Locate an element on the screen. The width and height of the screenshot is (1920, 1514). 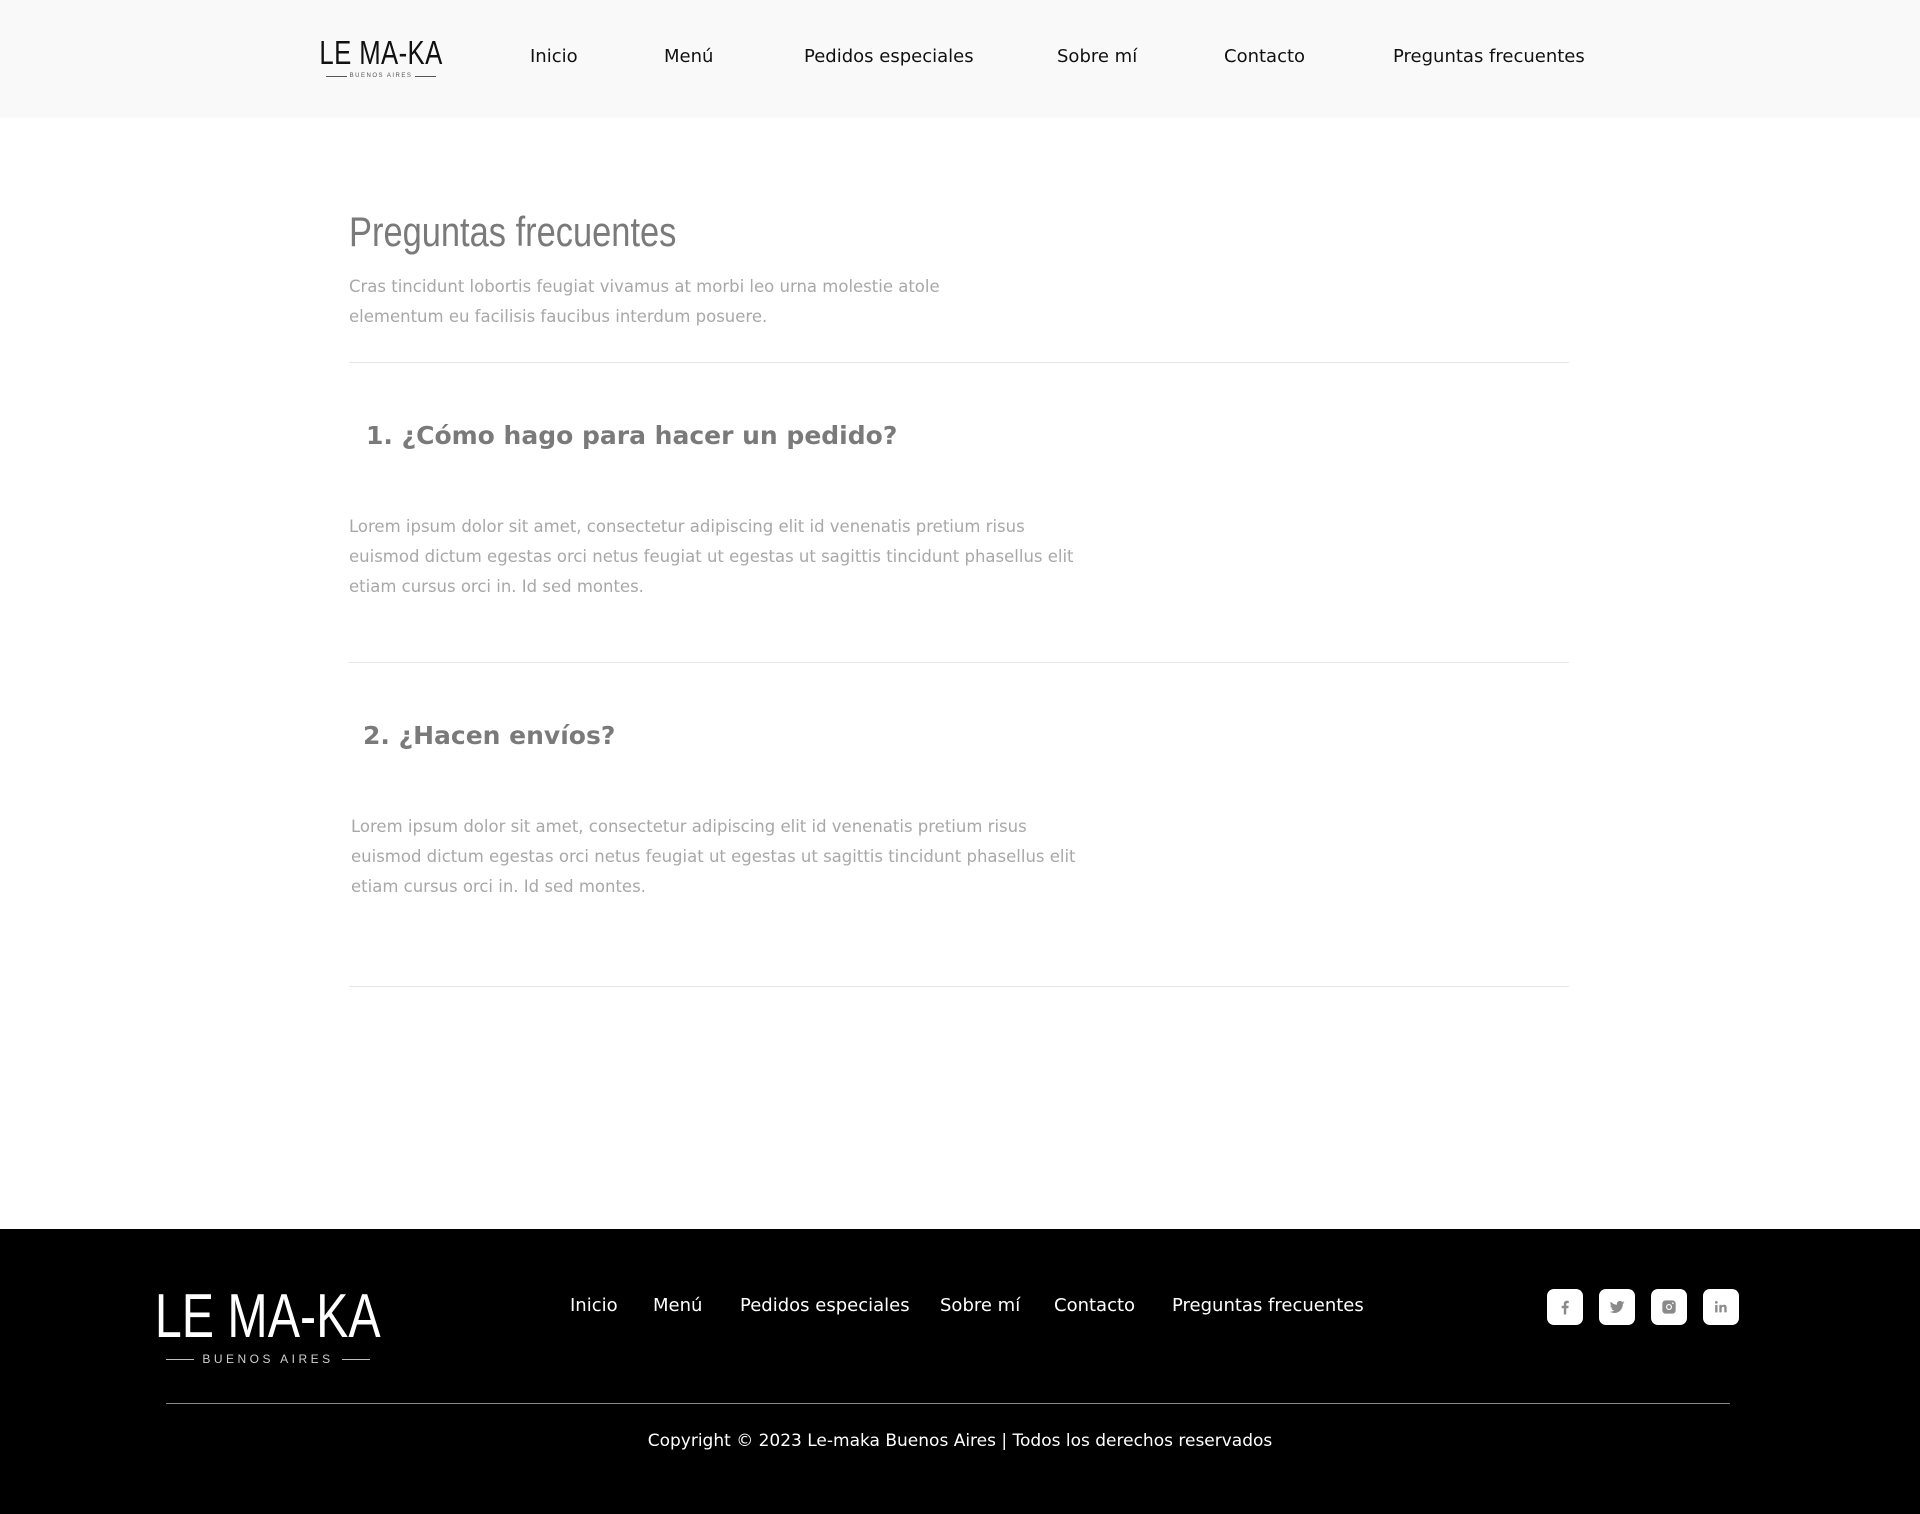
footer-link-pedidos-especiales: Pedidos especiales is located at coordinates (825, 1306).